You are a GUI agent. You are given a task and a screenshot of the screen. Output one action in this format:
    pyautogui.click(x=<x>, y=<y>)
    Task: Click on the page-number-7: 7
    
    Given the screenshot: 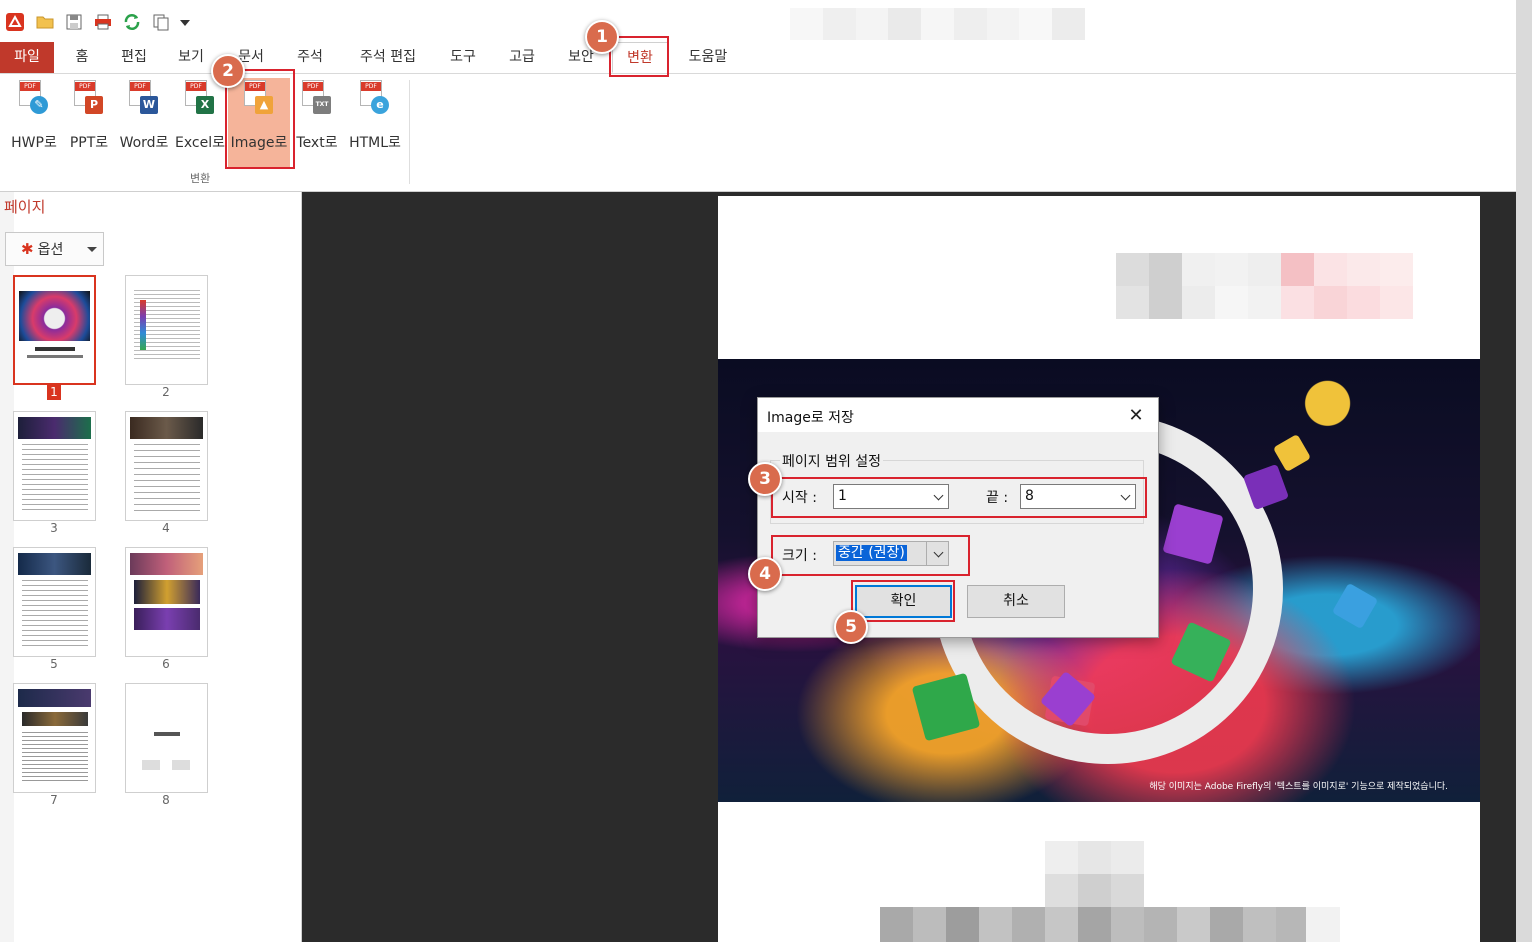 What is the action you would take?
    pyautogui.click(x=54, y=800)
    